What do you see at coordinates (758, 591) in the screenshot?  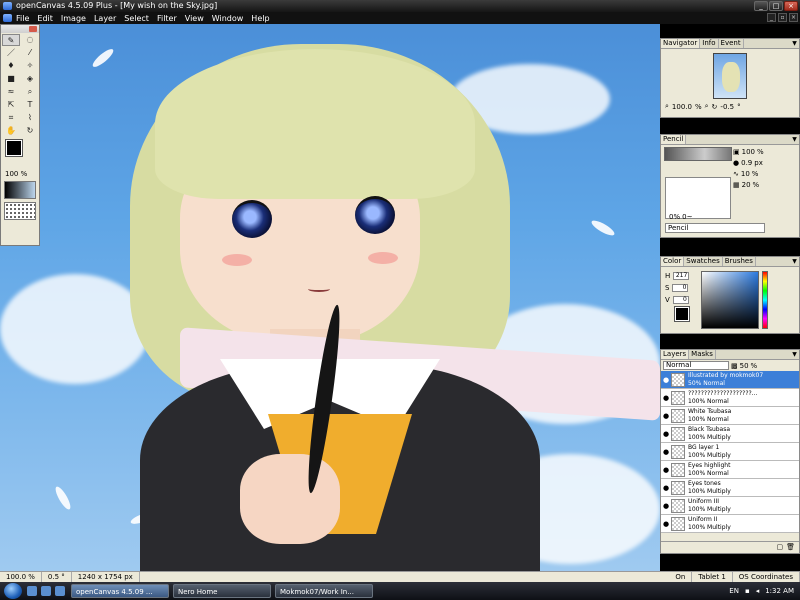 I see `volume-icon: ◂` at bounding box center [758, 591].